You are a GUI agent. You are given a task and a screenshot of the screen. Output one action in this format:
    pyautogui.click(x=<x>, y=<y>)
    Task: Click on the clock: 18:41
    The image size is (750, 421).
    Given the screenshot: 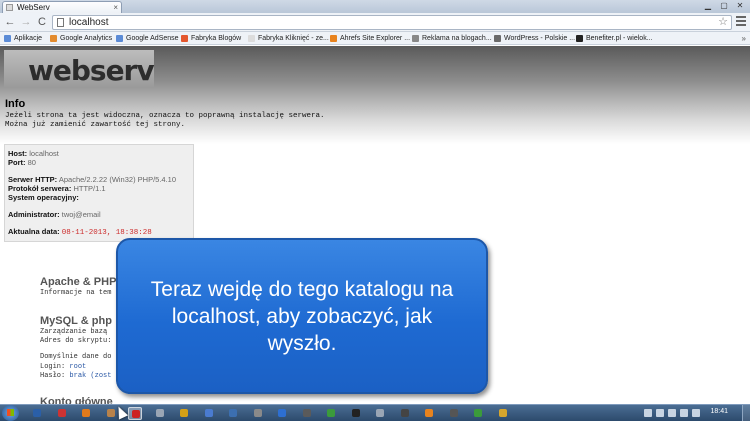 What is the action you would take?
    pyautogui.click(x=719, y=411)
    